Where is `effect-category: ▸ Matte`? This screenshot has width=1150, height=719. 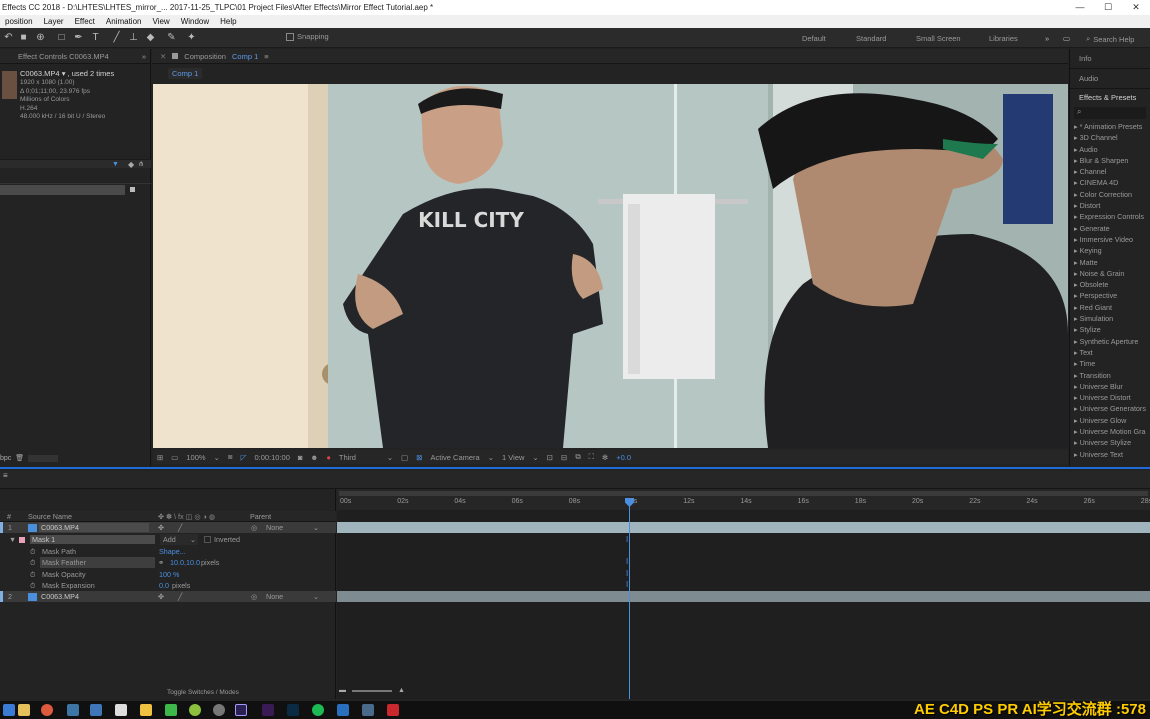
effect-category: ▸ Matte is located at coordinates (1110, 262).